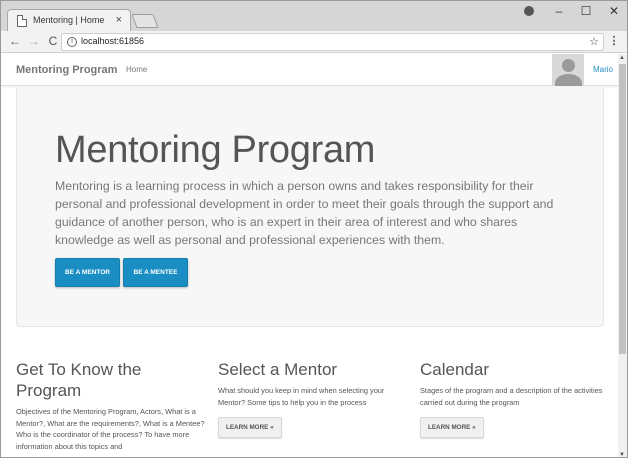 This screenshot has width=628, height=458. I want to click on column-title: Calendar, so click(454, 369).